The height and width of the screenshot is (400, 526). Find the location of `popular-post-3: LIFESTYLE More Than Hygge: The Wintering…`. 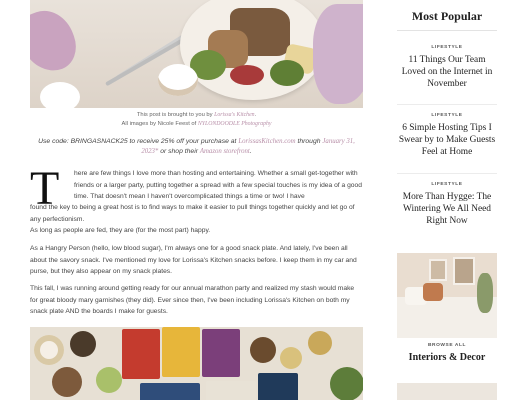

popular-post-3: LIFESTYLE More Than Hygge: The Wintering… is located at coordinates (447, 204).